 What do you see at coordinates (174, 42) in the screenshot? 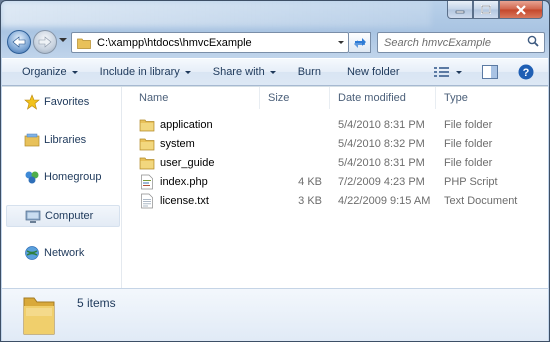
I see `address-path: C:\xampp\htdocs\hmvcExample` at bounding box center [174, 42].